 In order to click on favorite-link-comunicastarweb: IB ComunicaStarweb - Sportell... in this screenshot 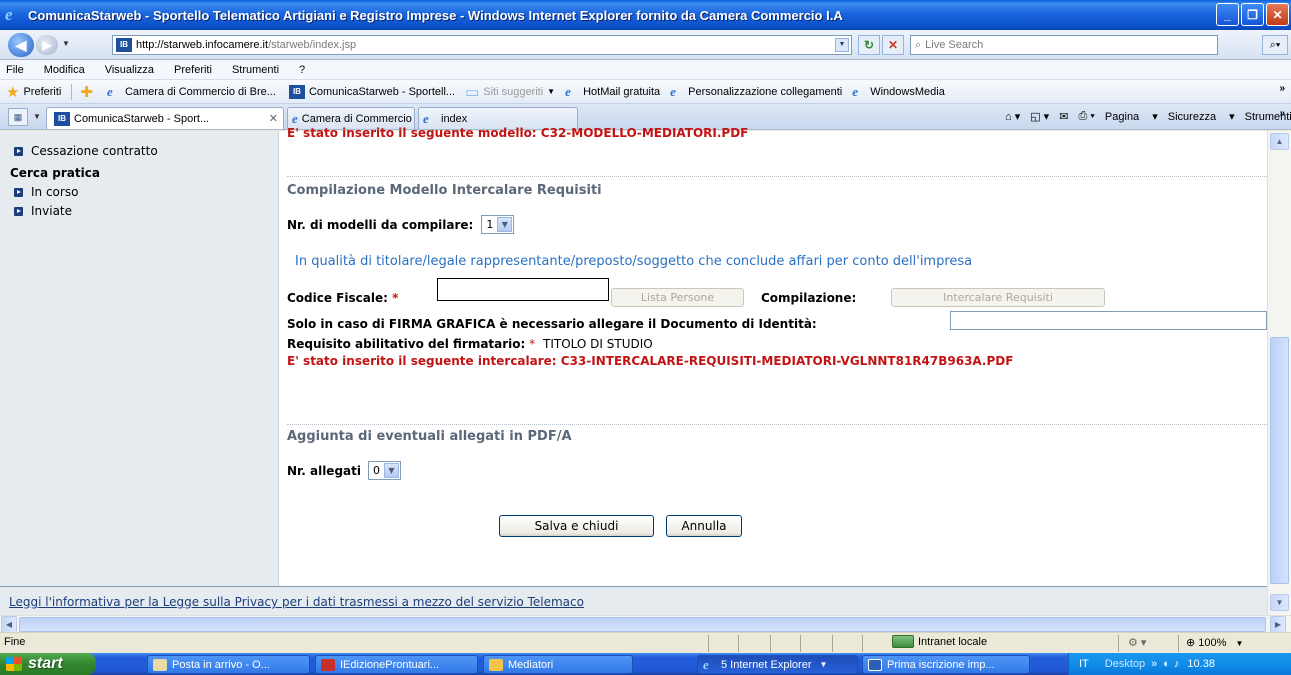, I will do `click(371, 91)`.